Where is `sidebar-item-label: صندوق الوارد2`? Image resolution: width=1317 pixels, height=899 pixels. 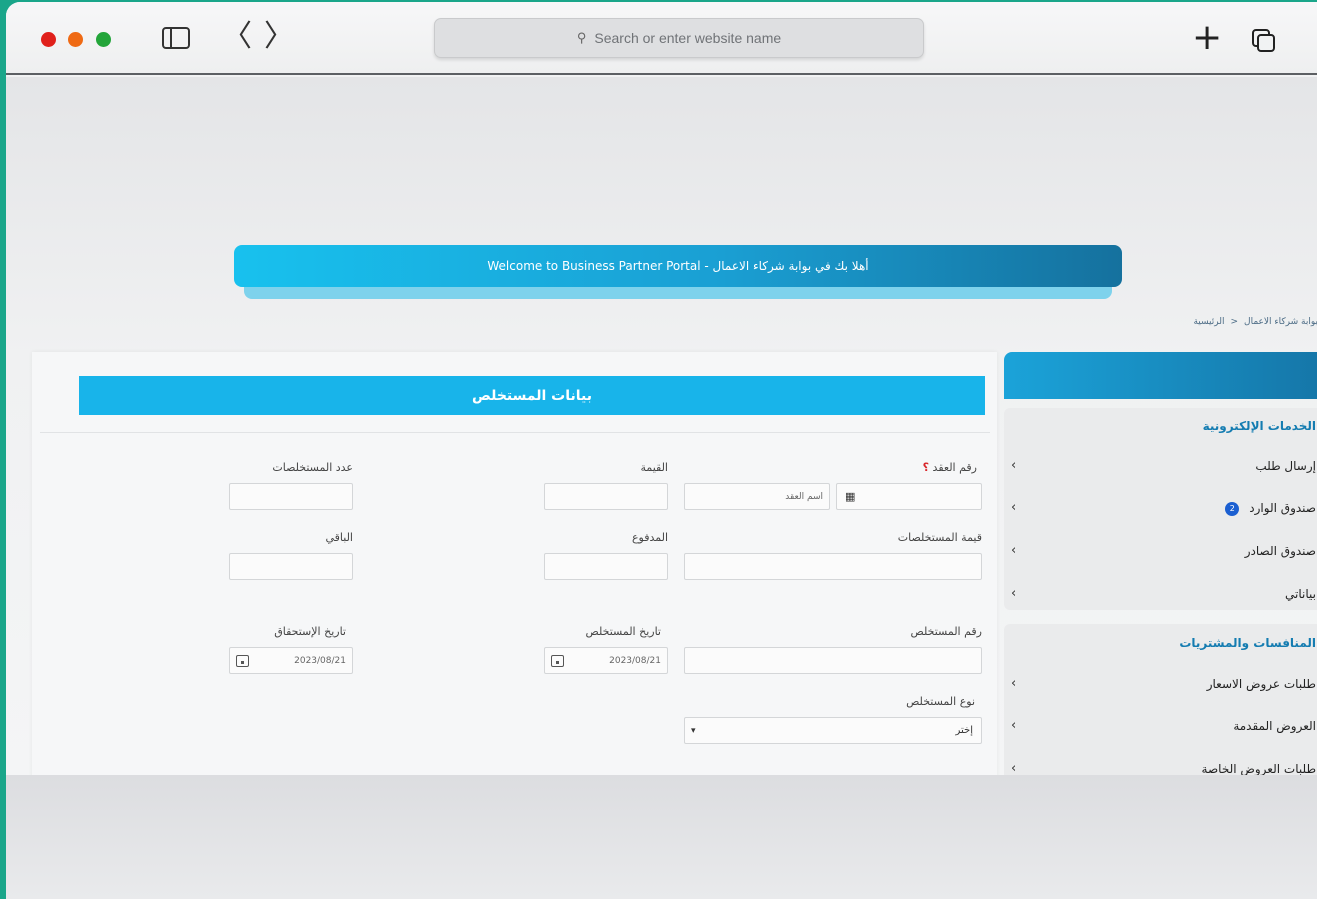
sidebar-item-label: صندوق الوارد2 is located at coordinates (1270, 508).